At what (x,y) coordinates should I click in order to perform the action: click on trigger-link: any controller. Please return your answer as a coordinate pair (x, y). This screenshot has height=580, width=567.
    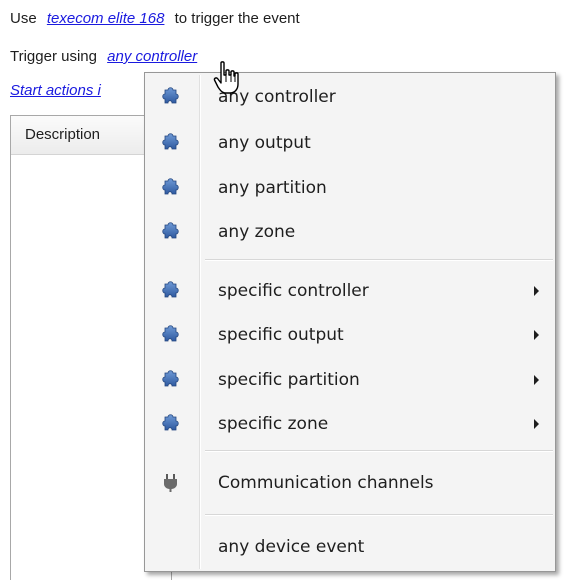
    Looking at the image, I should click on (152, 56).